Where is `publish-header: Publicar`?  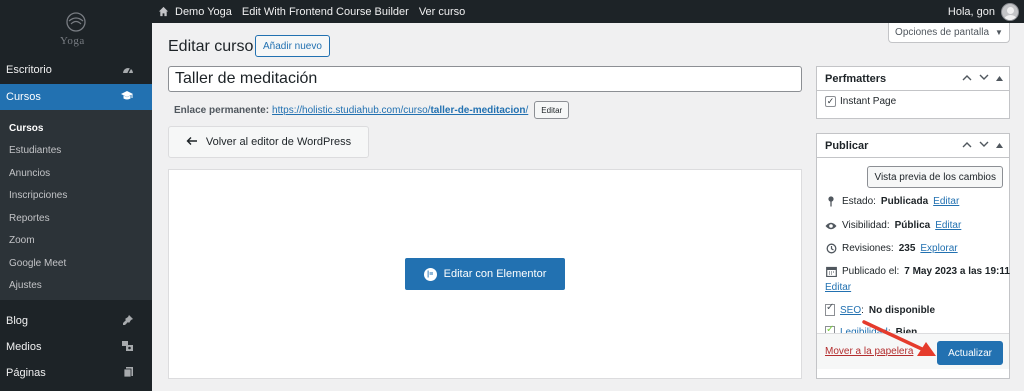
publish-header: Publicar is located at coordinates (913, 146).